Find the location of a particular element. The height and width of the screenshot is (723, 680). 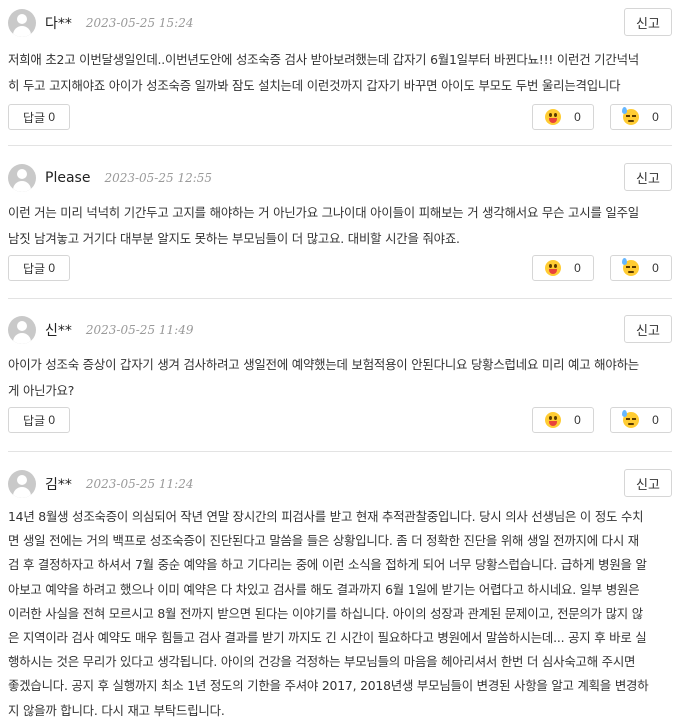

comment-header: 신** 2023-05-25 11:49 is located at coordinates (100, 330).